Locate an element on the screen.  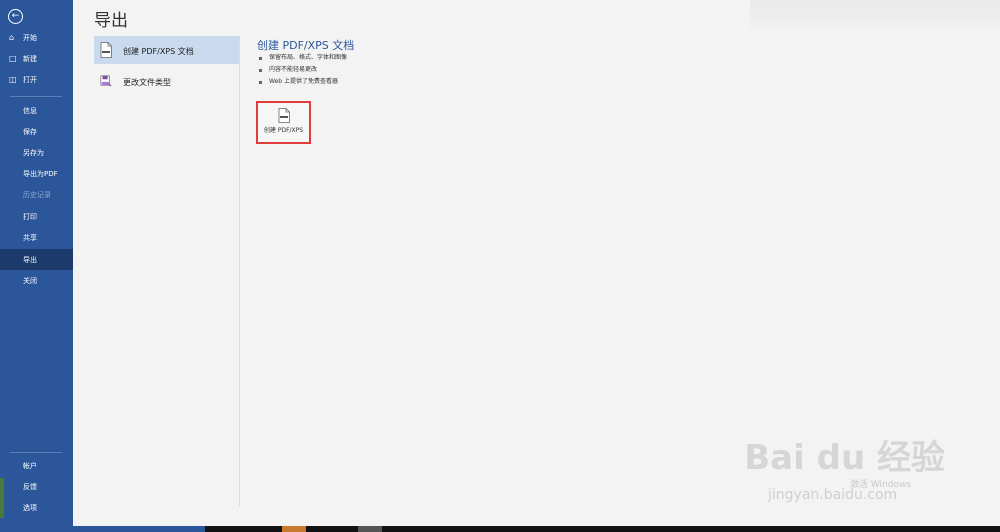
change-file-type-icon is located at coordinates (106, 81).